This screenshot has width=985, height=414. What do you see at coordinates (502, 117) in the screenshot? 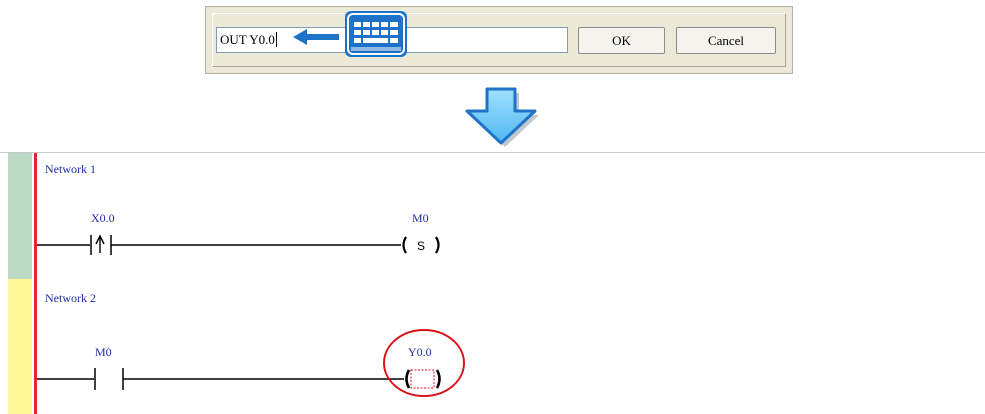
I see `down-arrow-icon` at bounding box center [502, 117].